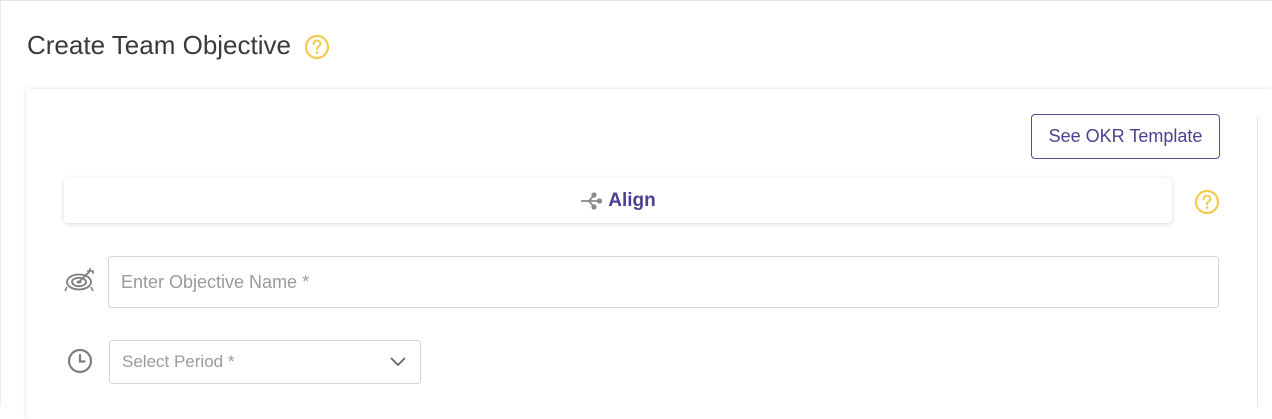 The height and width of the screenshot is (419, 1272). Describe the element at coordinates (663, 282) in the screenshot. I see `objective-name-input` at that location.